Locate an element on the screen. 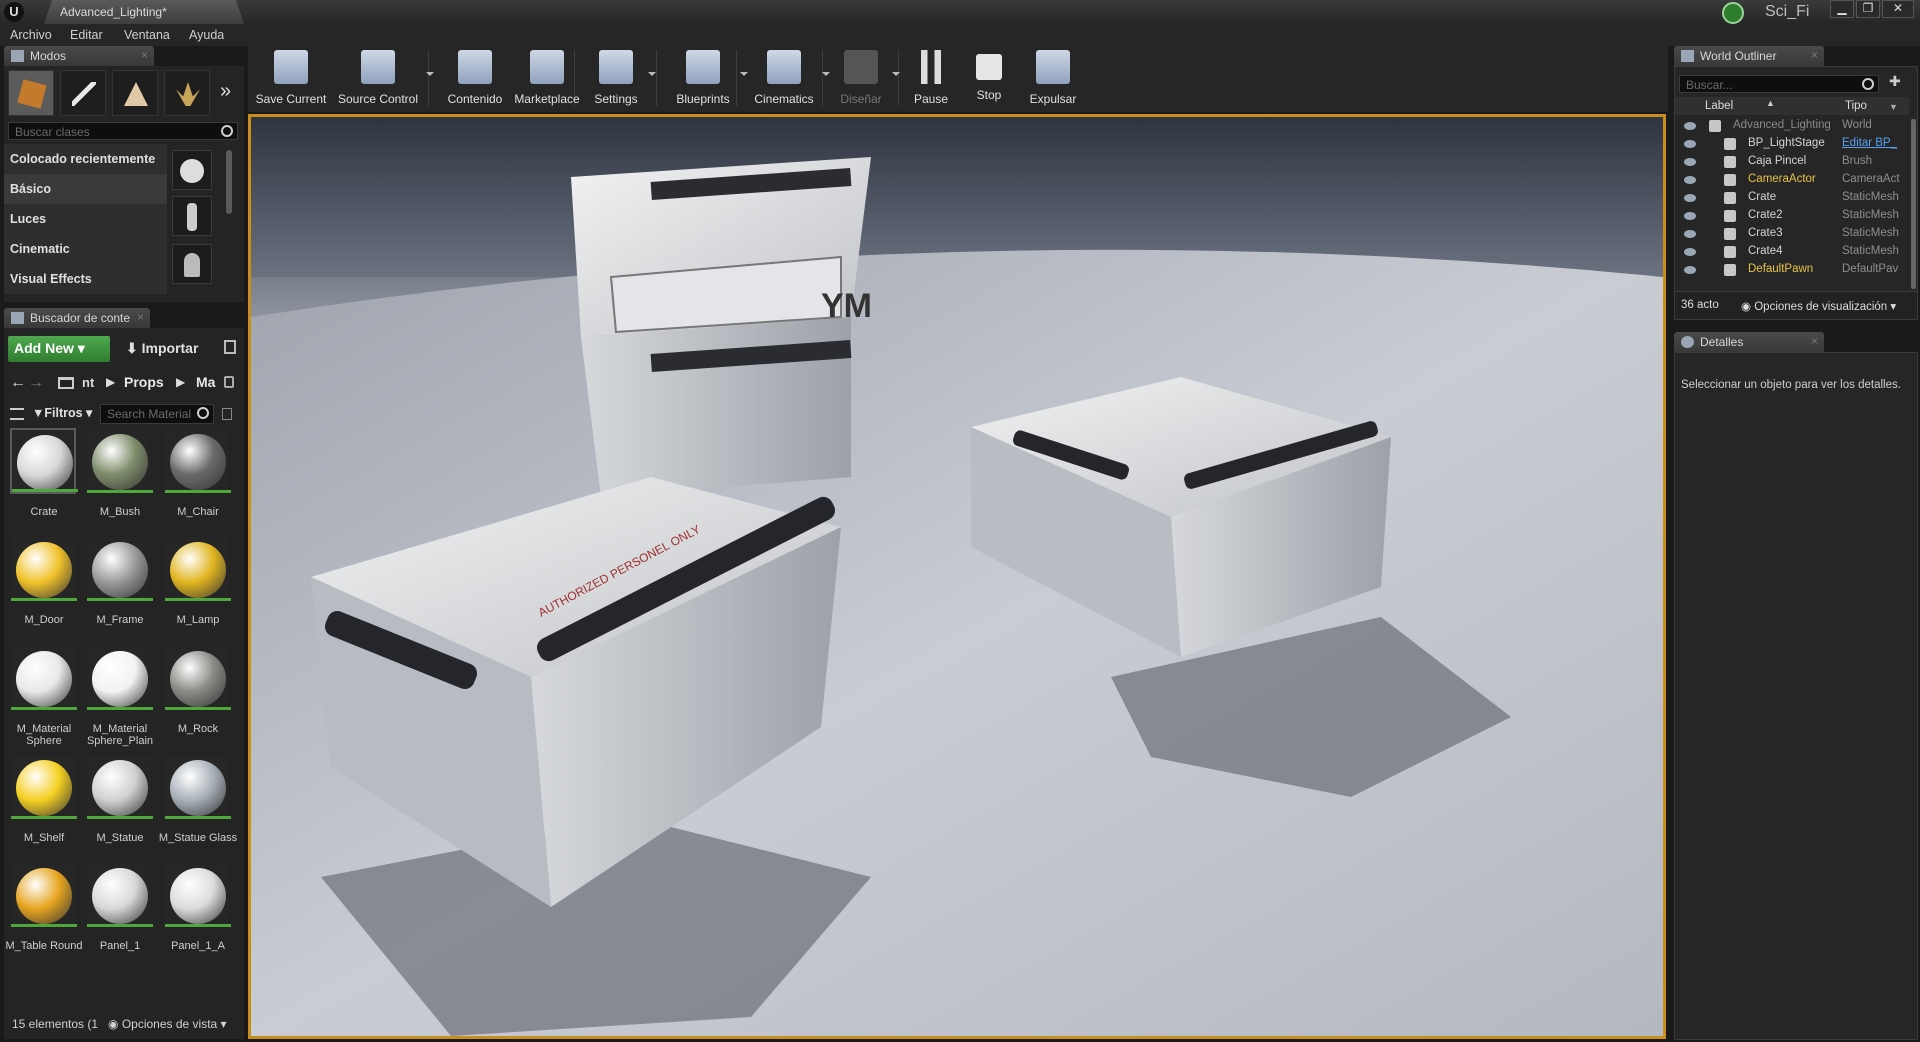 This screenshot has width=1920, height=1042. save-all-icon is located at coordinates (230, 347).